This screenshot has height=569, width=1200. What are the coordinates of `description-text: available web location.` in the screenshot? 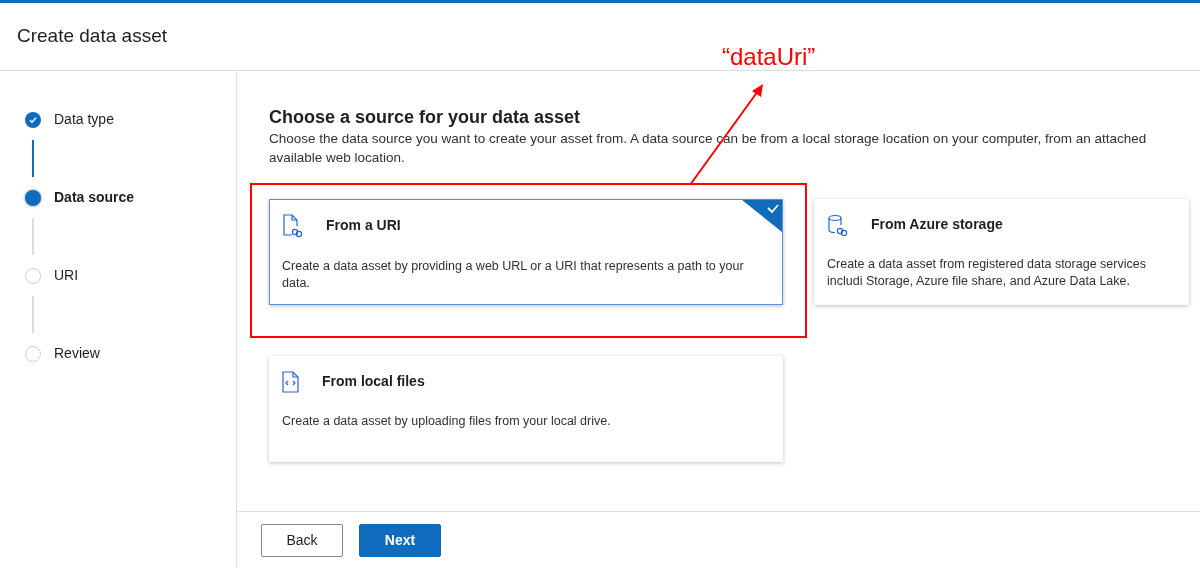 It's located at (337, 157).